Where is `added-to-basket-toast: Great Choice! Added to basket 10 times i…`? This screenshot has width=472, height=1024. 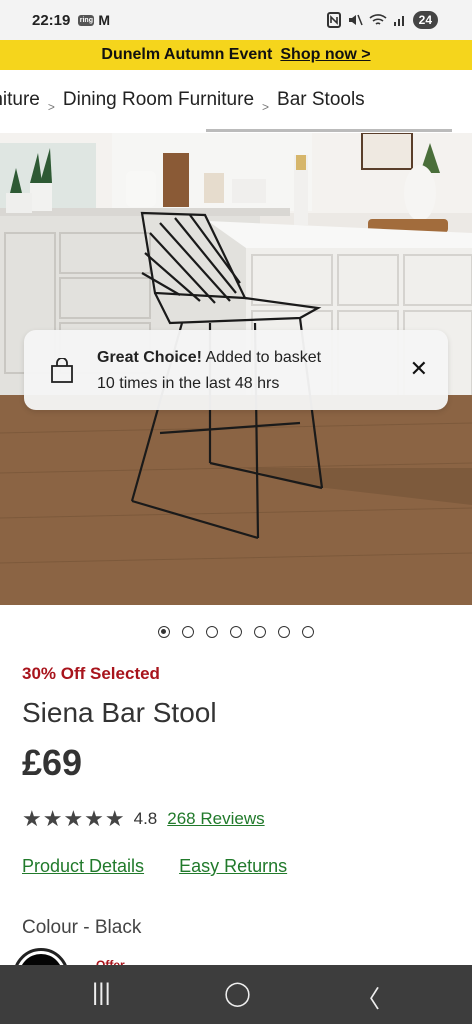 added-to-basket-toast: Great Choice! Added to basket 10 times i… is located at coordinates (236, 370).